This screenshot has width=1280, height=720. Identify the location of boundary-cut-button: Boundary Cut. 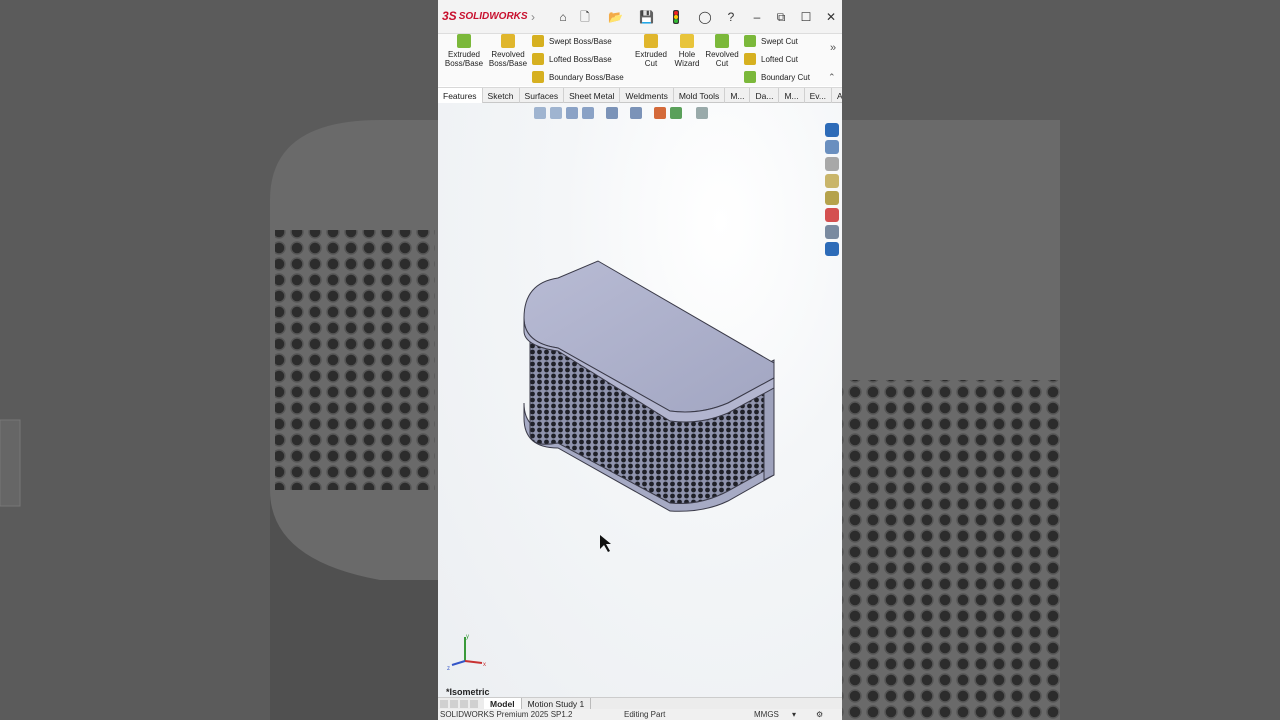
(777, 77).